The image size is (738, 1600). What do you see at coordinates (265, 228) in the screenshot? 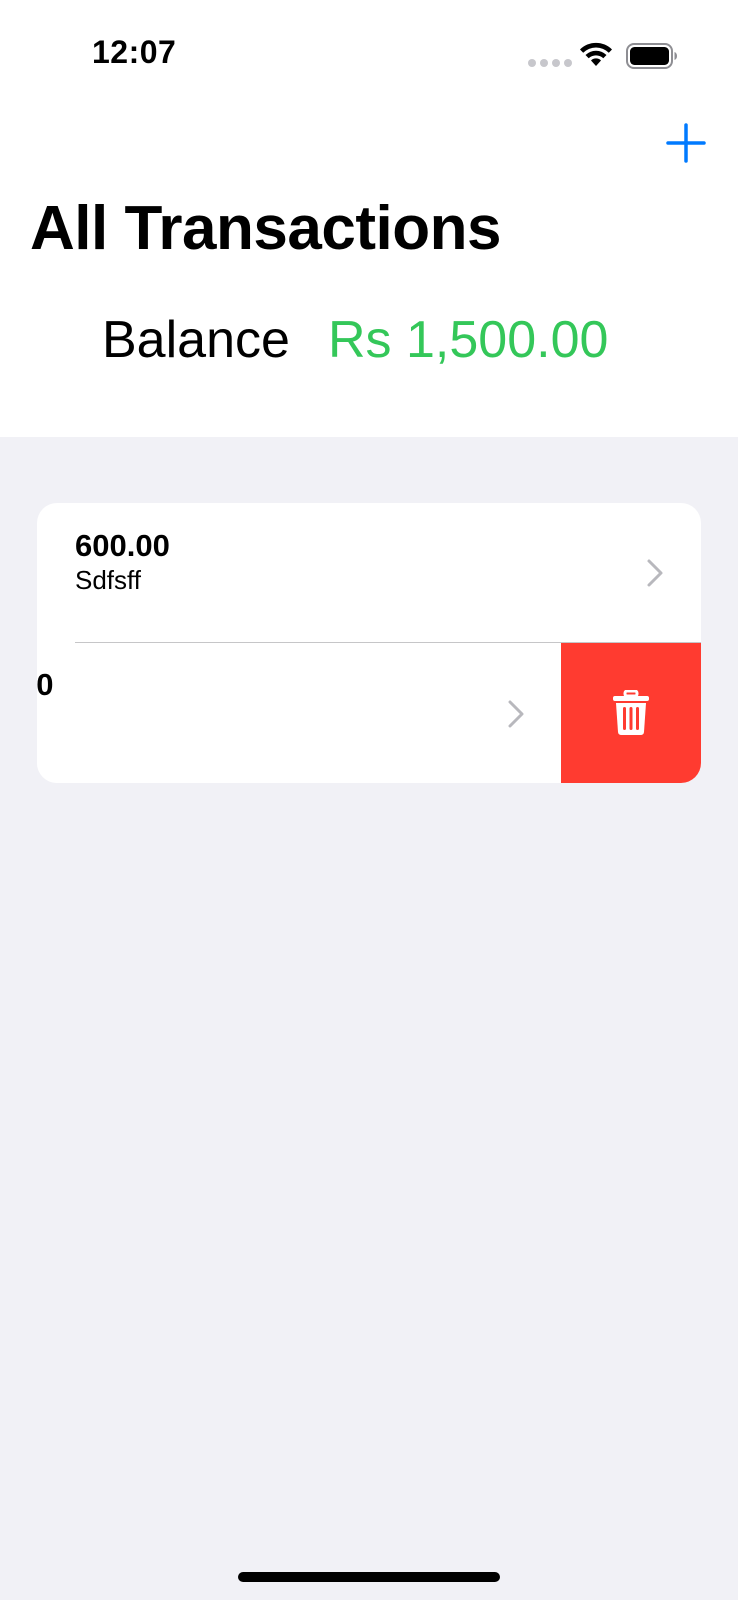
I see `page-title: All Transactions` at bounding box center [265, 228].